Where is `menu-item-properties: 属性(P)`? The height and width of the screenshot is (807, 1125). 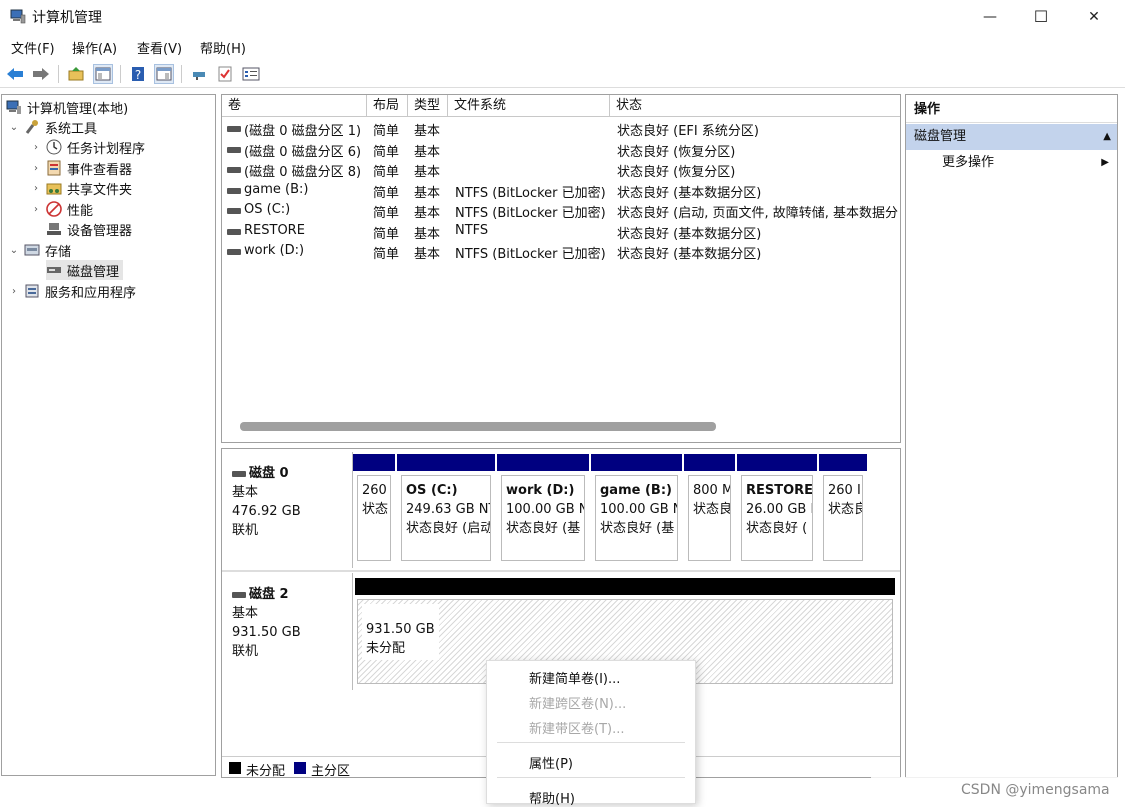
menu-item-properties: 属性(P) is located at coordinates (551, 762).